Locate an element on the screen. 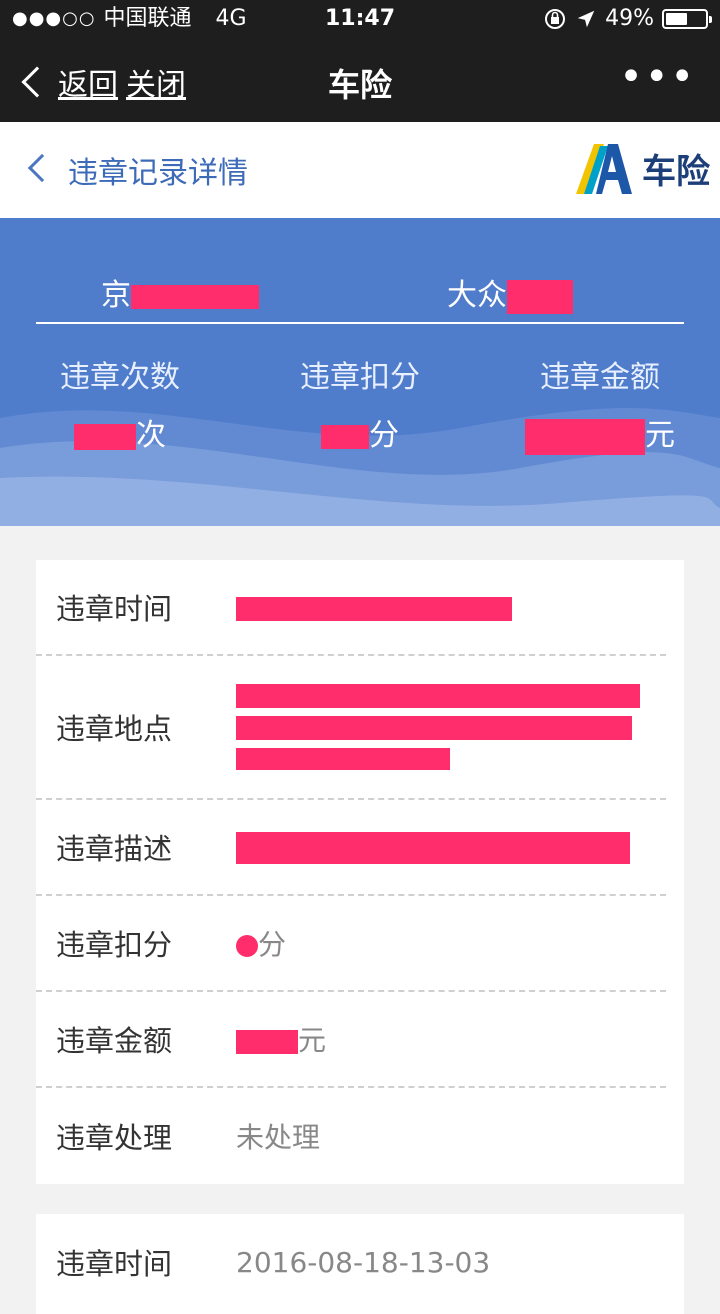 The height and width of the screenshot is (1314, 720). violation-record-card: 违章时间 2016-08-18-13-03 is located at coordinates (360, 1264).